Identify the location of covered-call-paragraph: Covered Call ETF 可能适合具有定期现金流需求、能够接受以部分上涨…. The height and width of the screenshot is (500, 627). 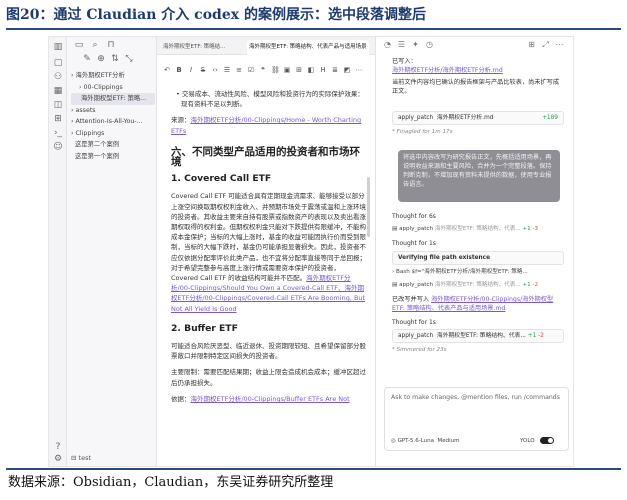
(268, 252).